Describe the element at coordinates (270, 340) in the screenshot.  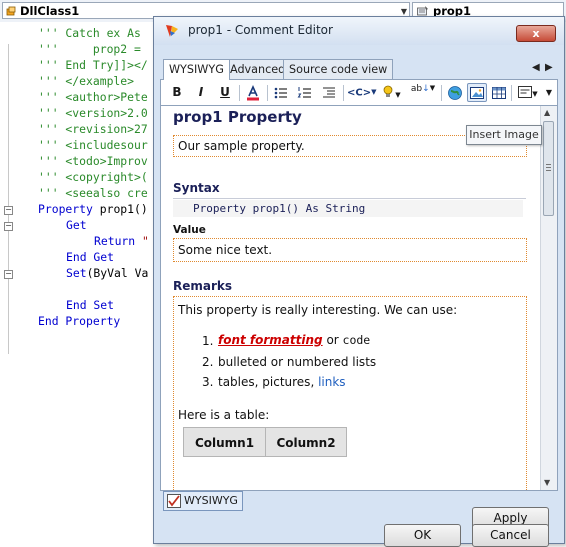
I see `font-formatting-text: font formatting` at that location.